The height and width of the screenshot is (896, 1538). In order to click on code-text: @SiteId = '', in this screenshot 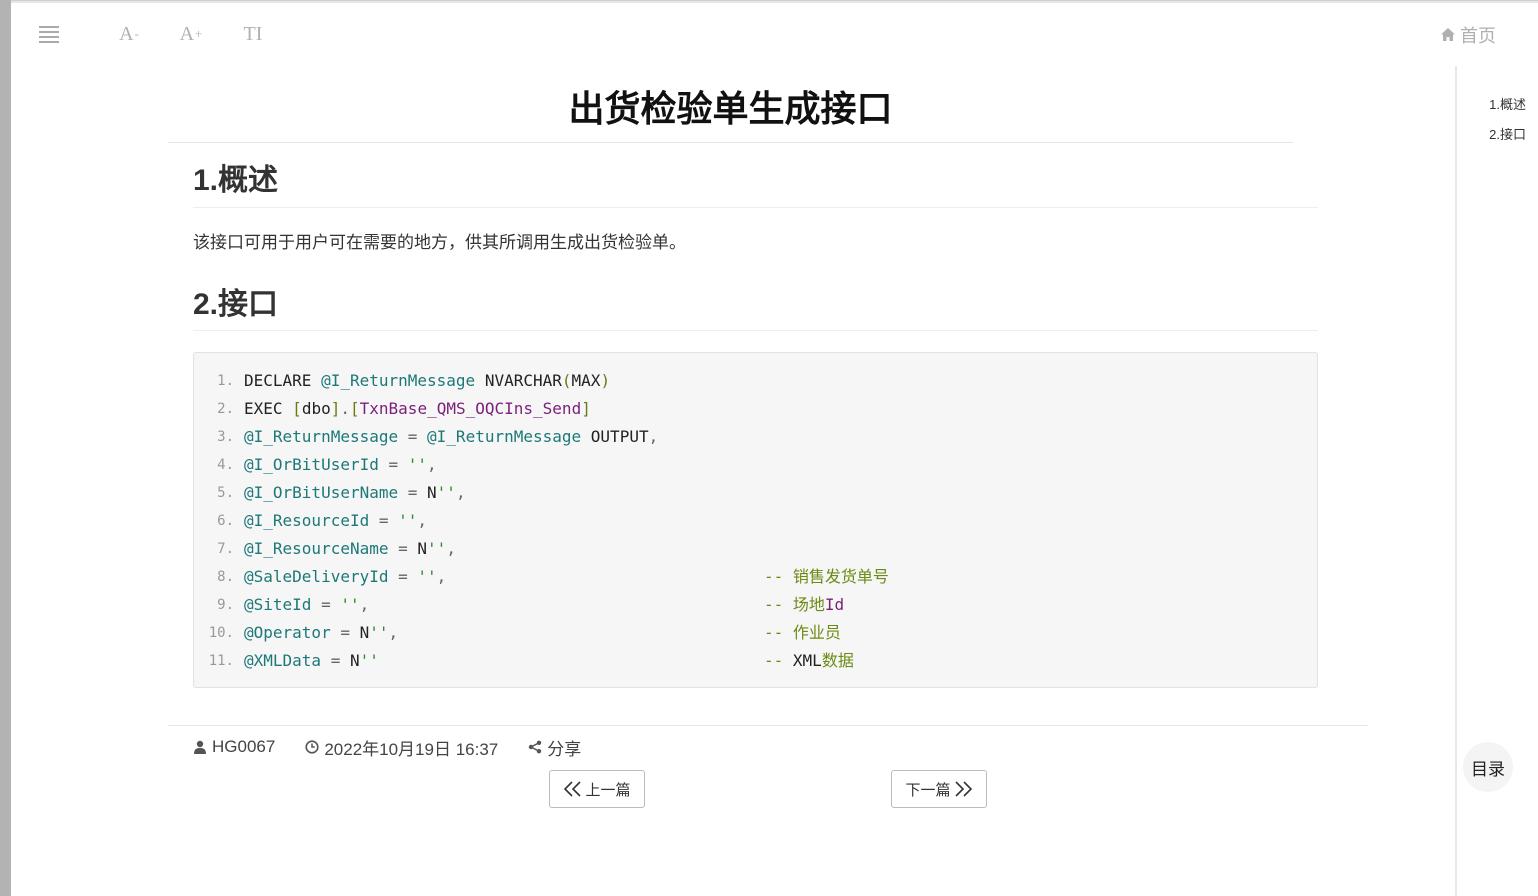, I will do `click(307, 604)`.